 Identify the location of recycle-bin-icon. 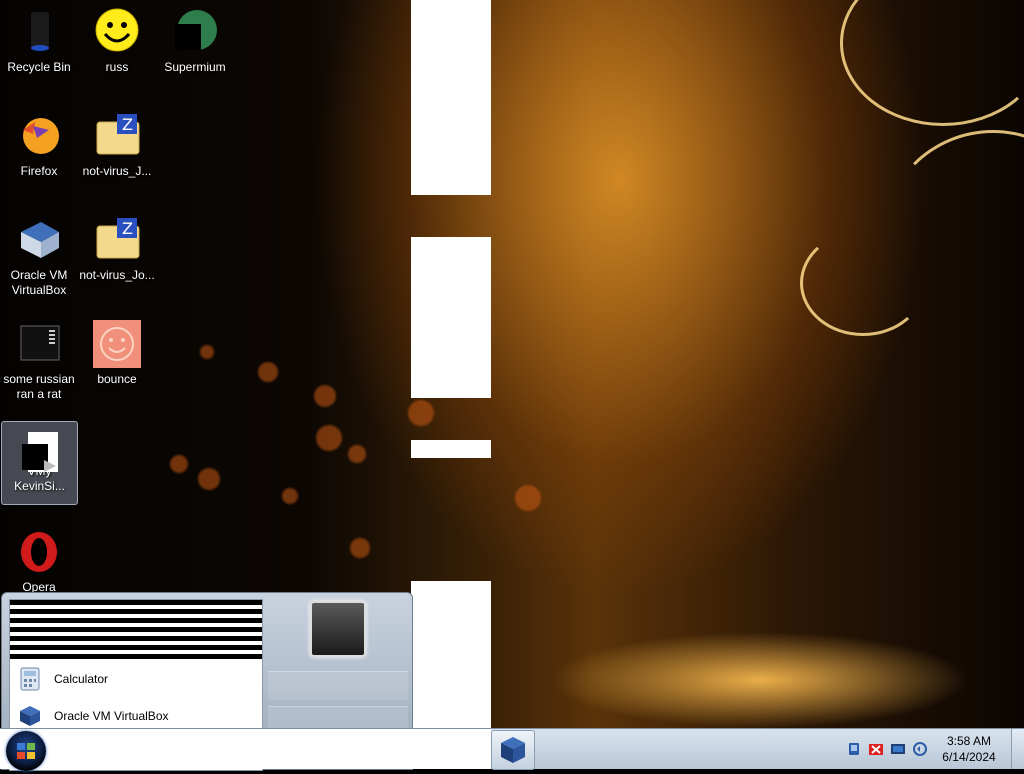
(39, 32).